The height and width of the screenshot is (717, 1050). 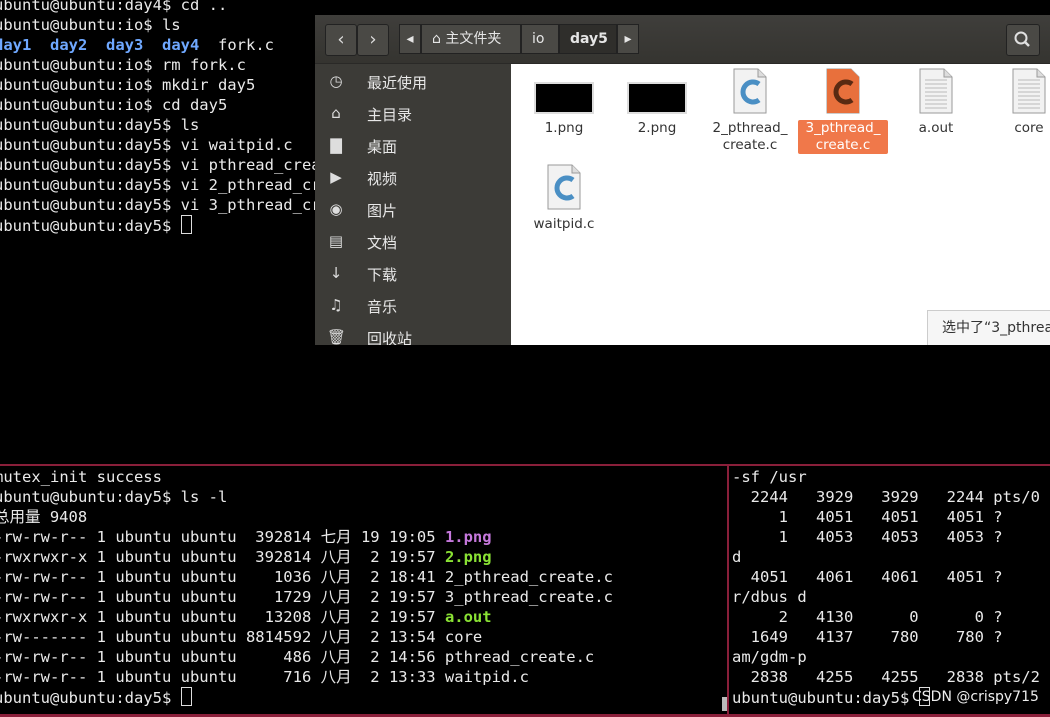 I want to click on breadcrumb-io: io, so click(x=540, y=39).